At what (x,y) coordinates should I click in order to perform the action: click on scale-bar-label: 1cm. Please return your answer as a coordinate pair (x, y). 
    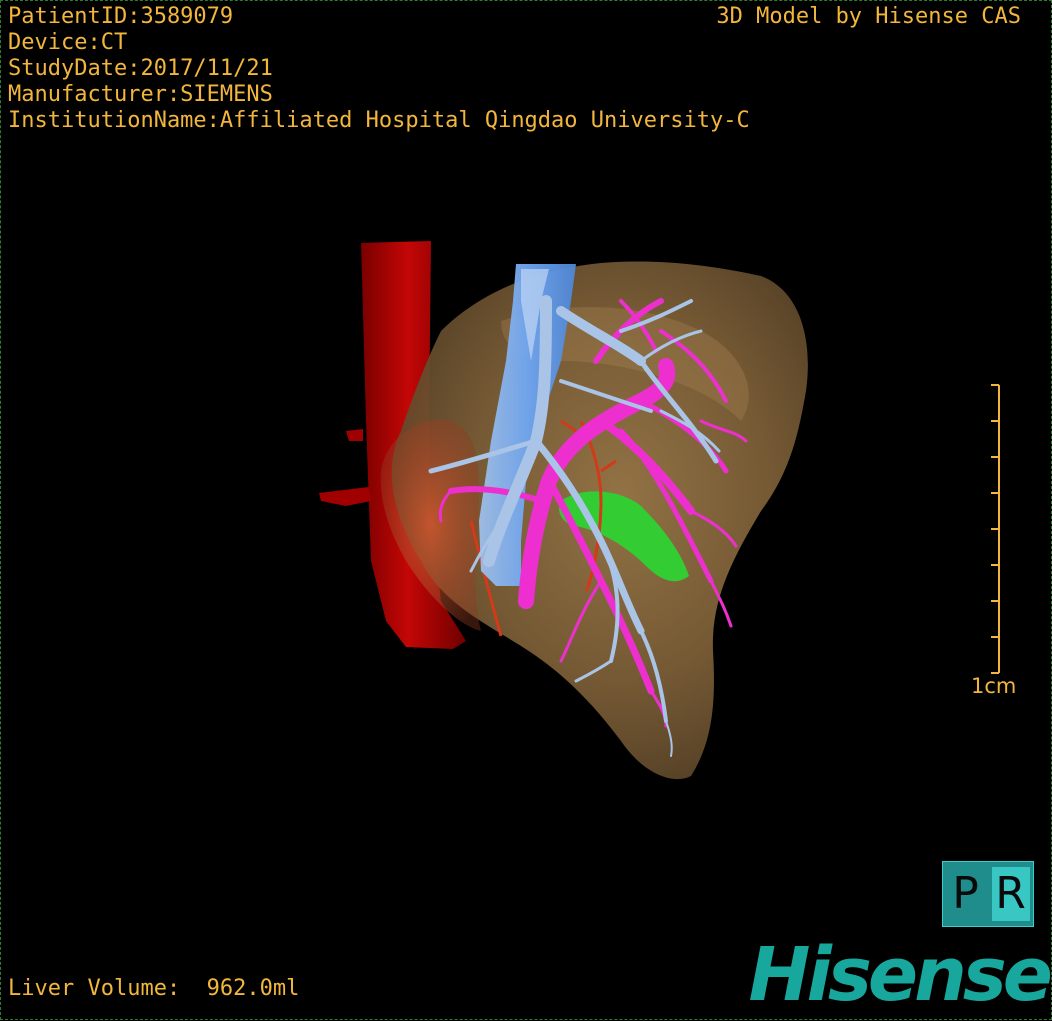
    Looking at the image, I should click on (994, 686).